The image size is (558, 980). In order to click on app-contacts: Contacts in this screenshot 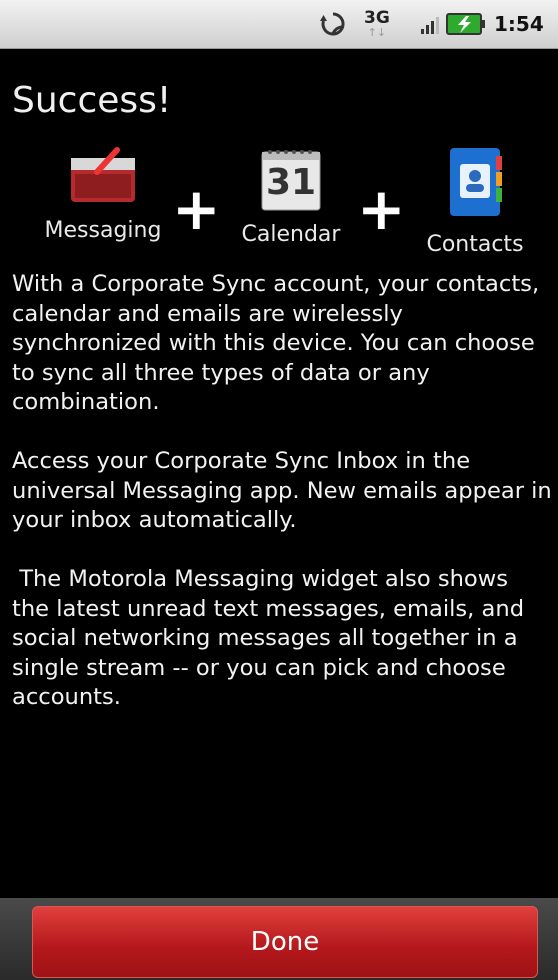, I will do `click(475, 201)`.